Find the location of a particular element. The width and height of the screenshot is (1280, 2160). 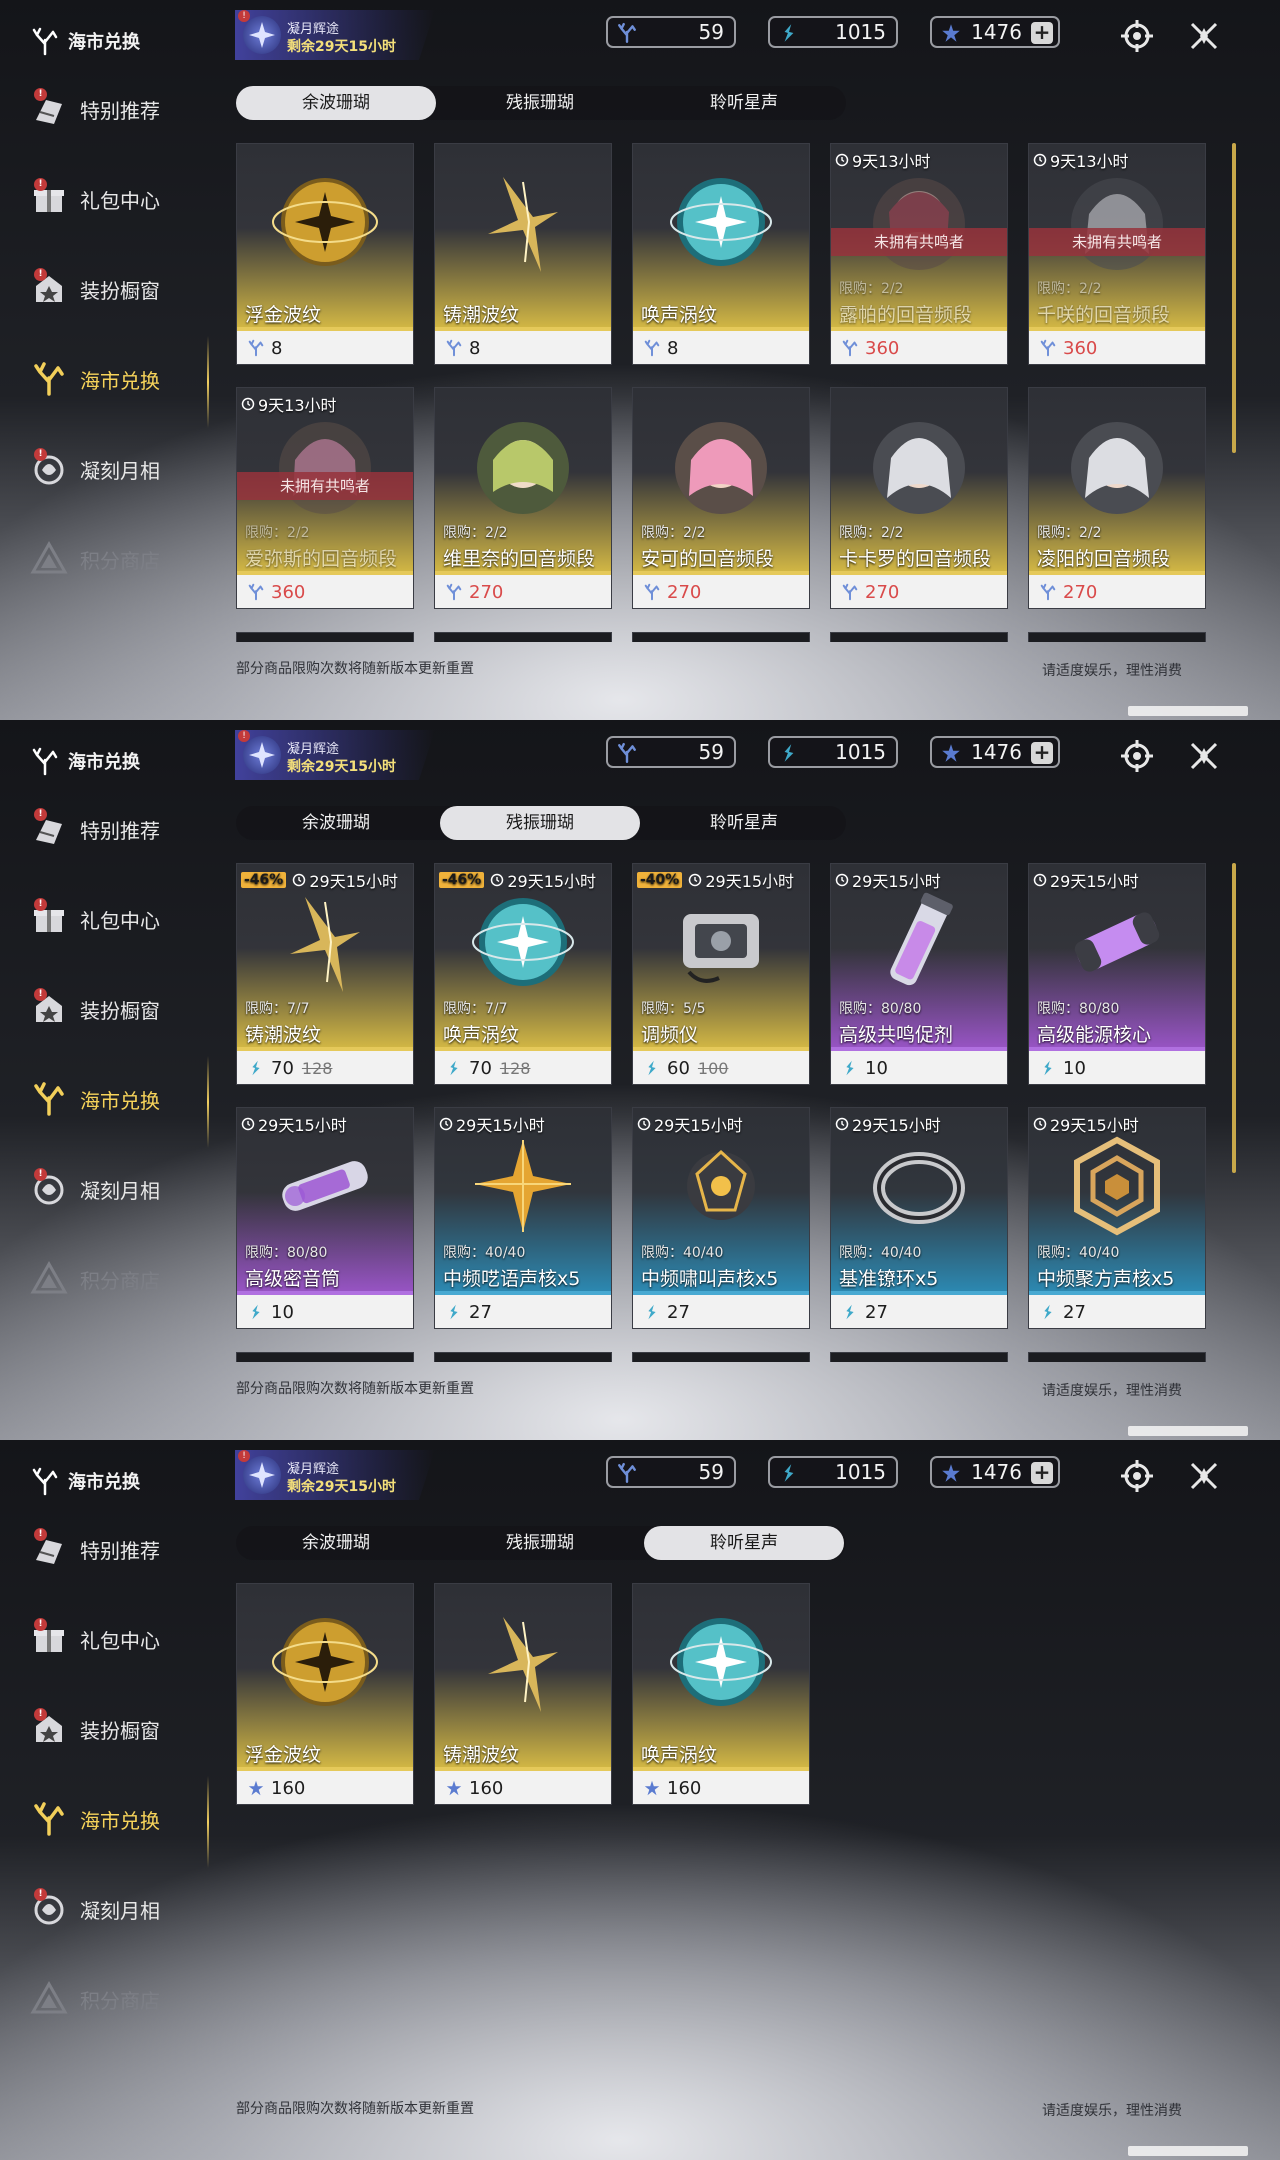

item-name: 中频聚方声核x5 is located at coordinates (1106, 1279).